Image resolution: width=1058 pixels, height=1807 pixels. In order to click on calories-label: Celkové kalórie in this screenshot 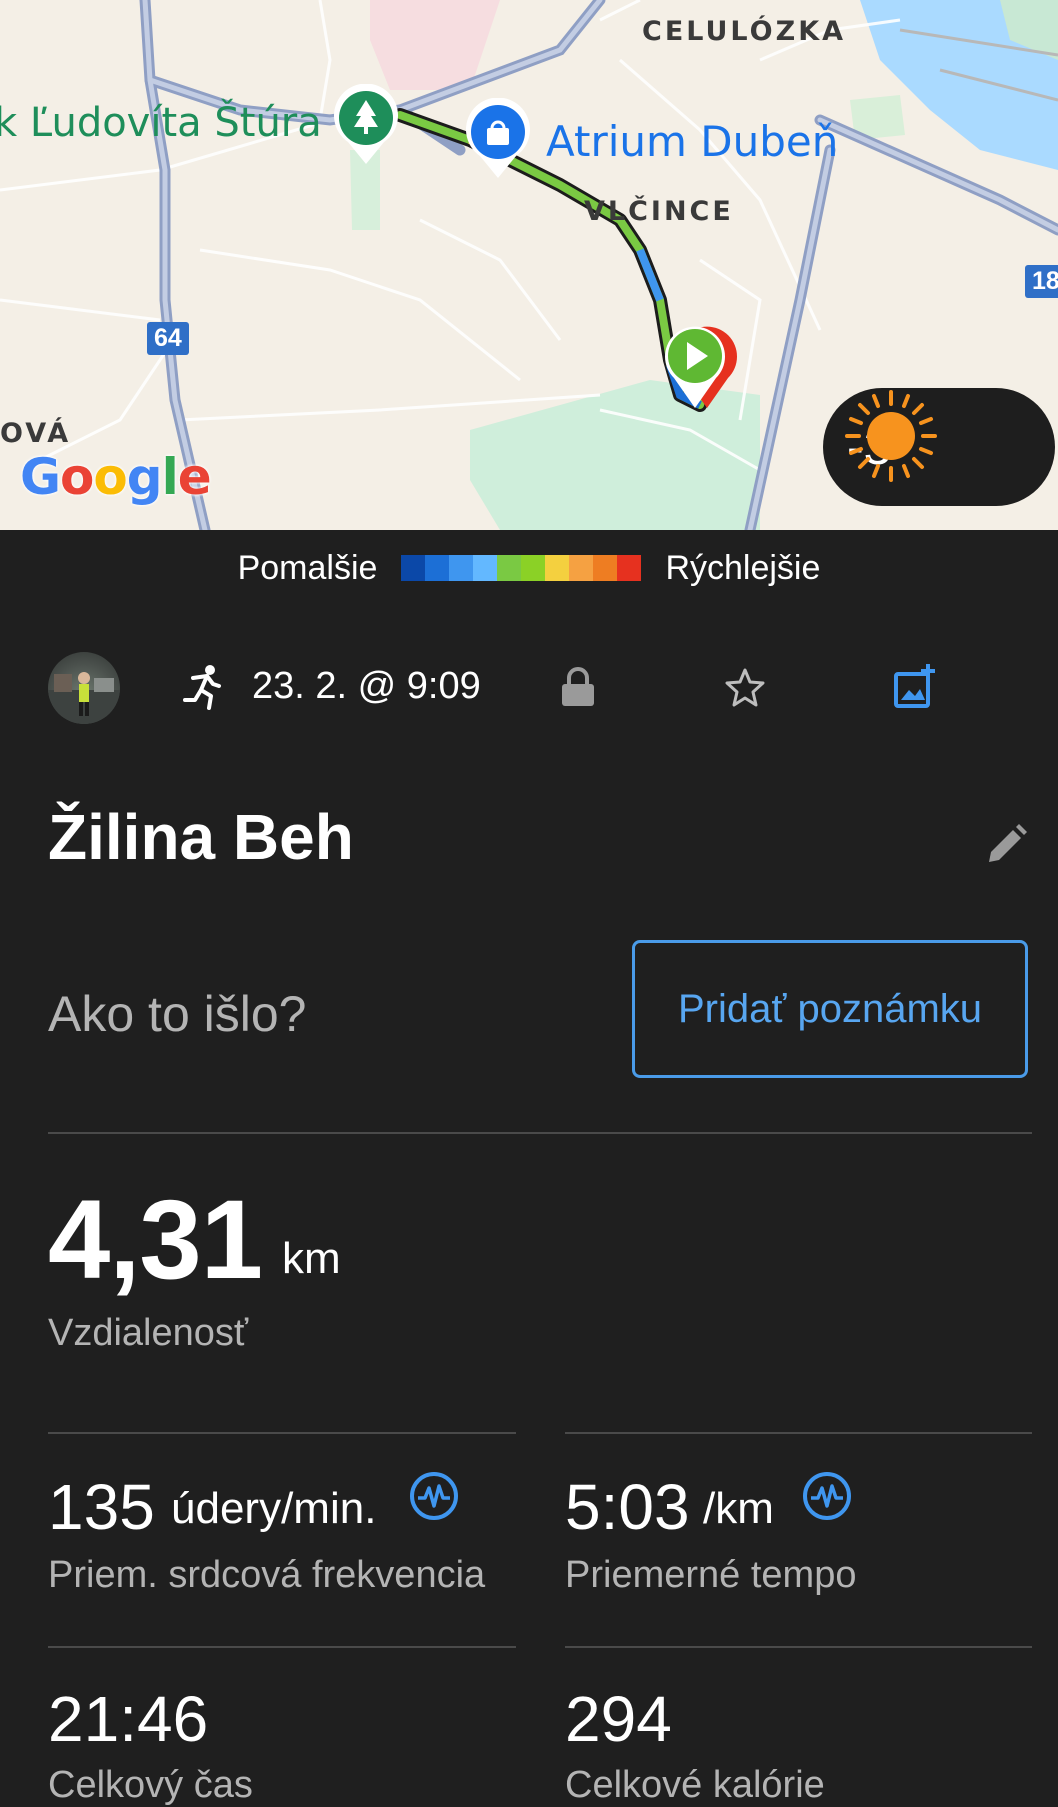, I will do `click(695, 1785)`.